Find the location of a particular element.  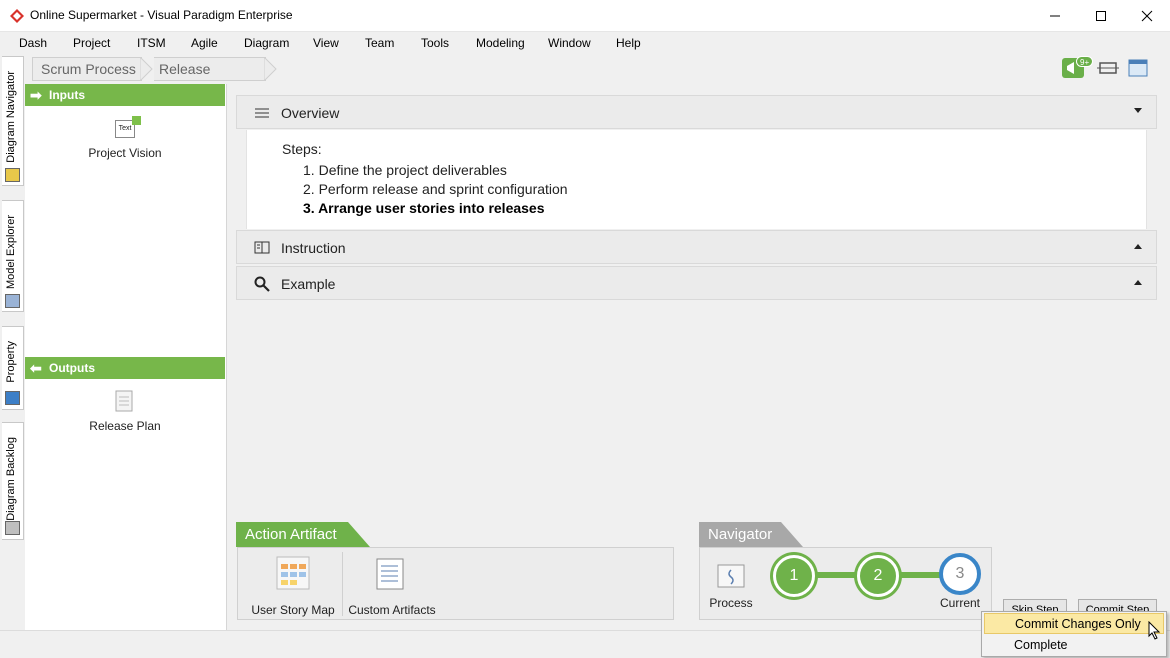

maximize-button is located at coordinates (1101, 16).